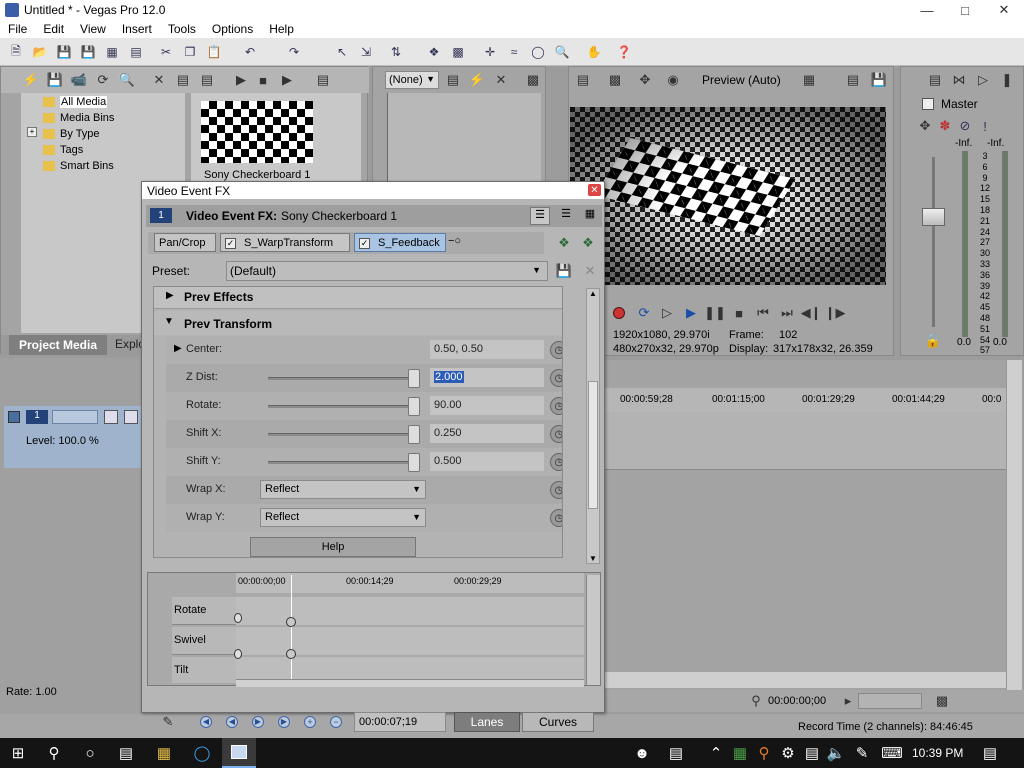  What do you see at coordinates (593, 558) in the screenshot?
I see `scroll-down-icon: ▼` at bounding box center [593, 558].